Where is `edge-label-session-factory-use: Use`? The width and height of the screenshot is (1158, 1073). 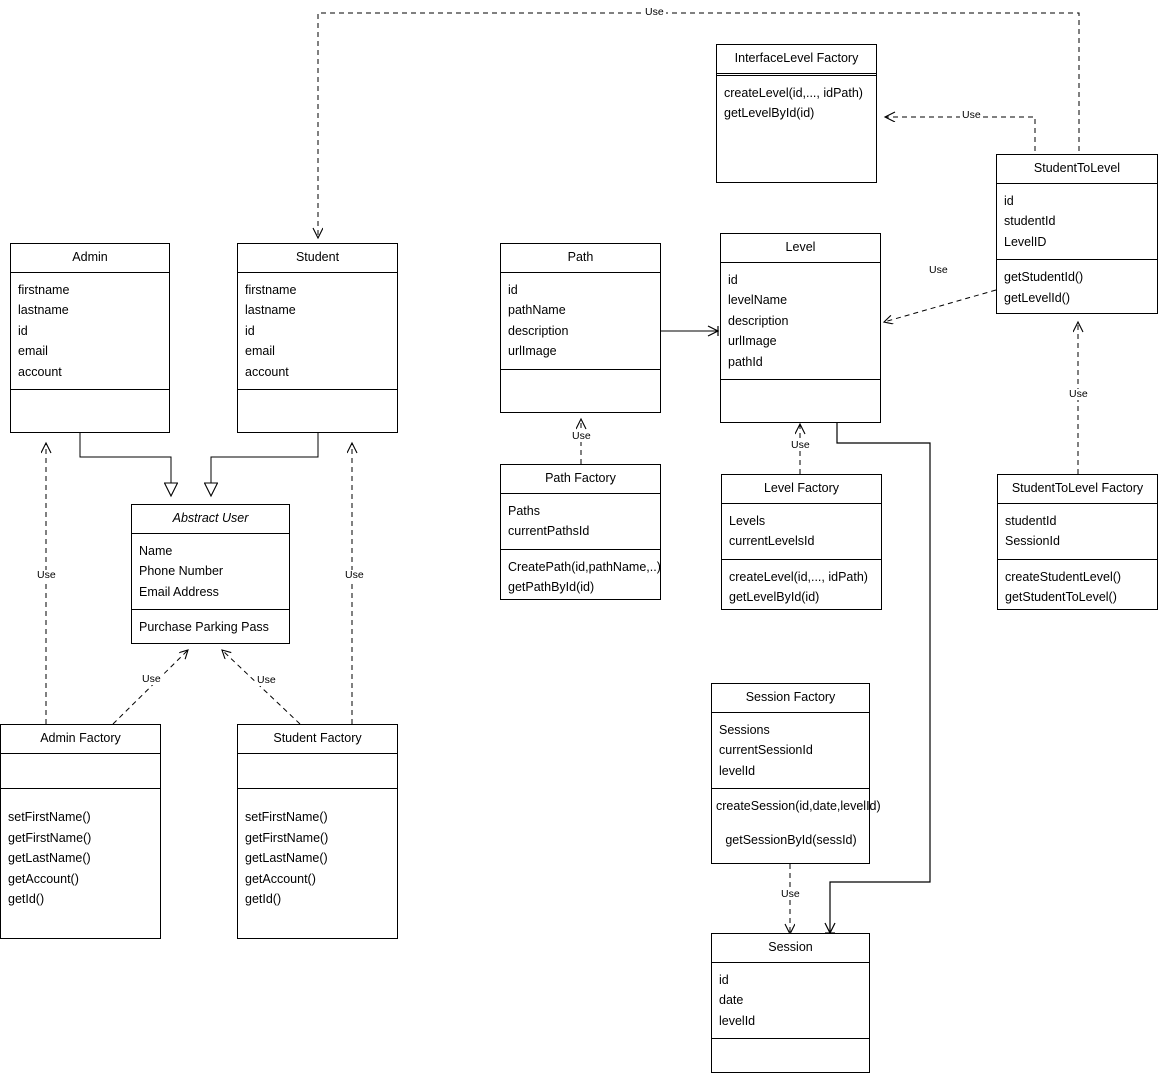
edge-label-session-factory-use: Use is located at coordinates (790, 894).